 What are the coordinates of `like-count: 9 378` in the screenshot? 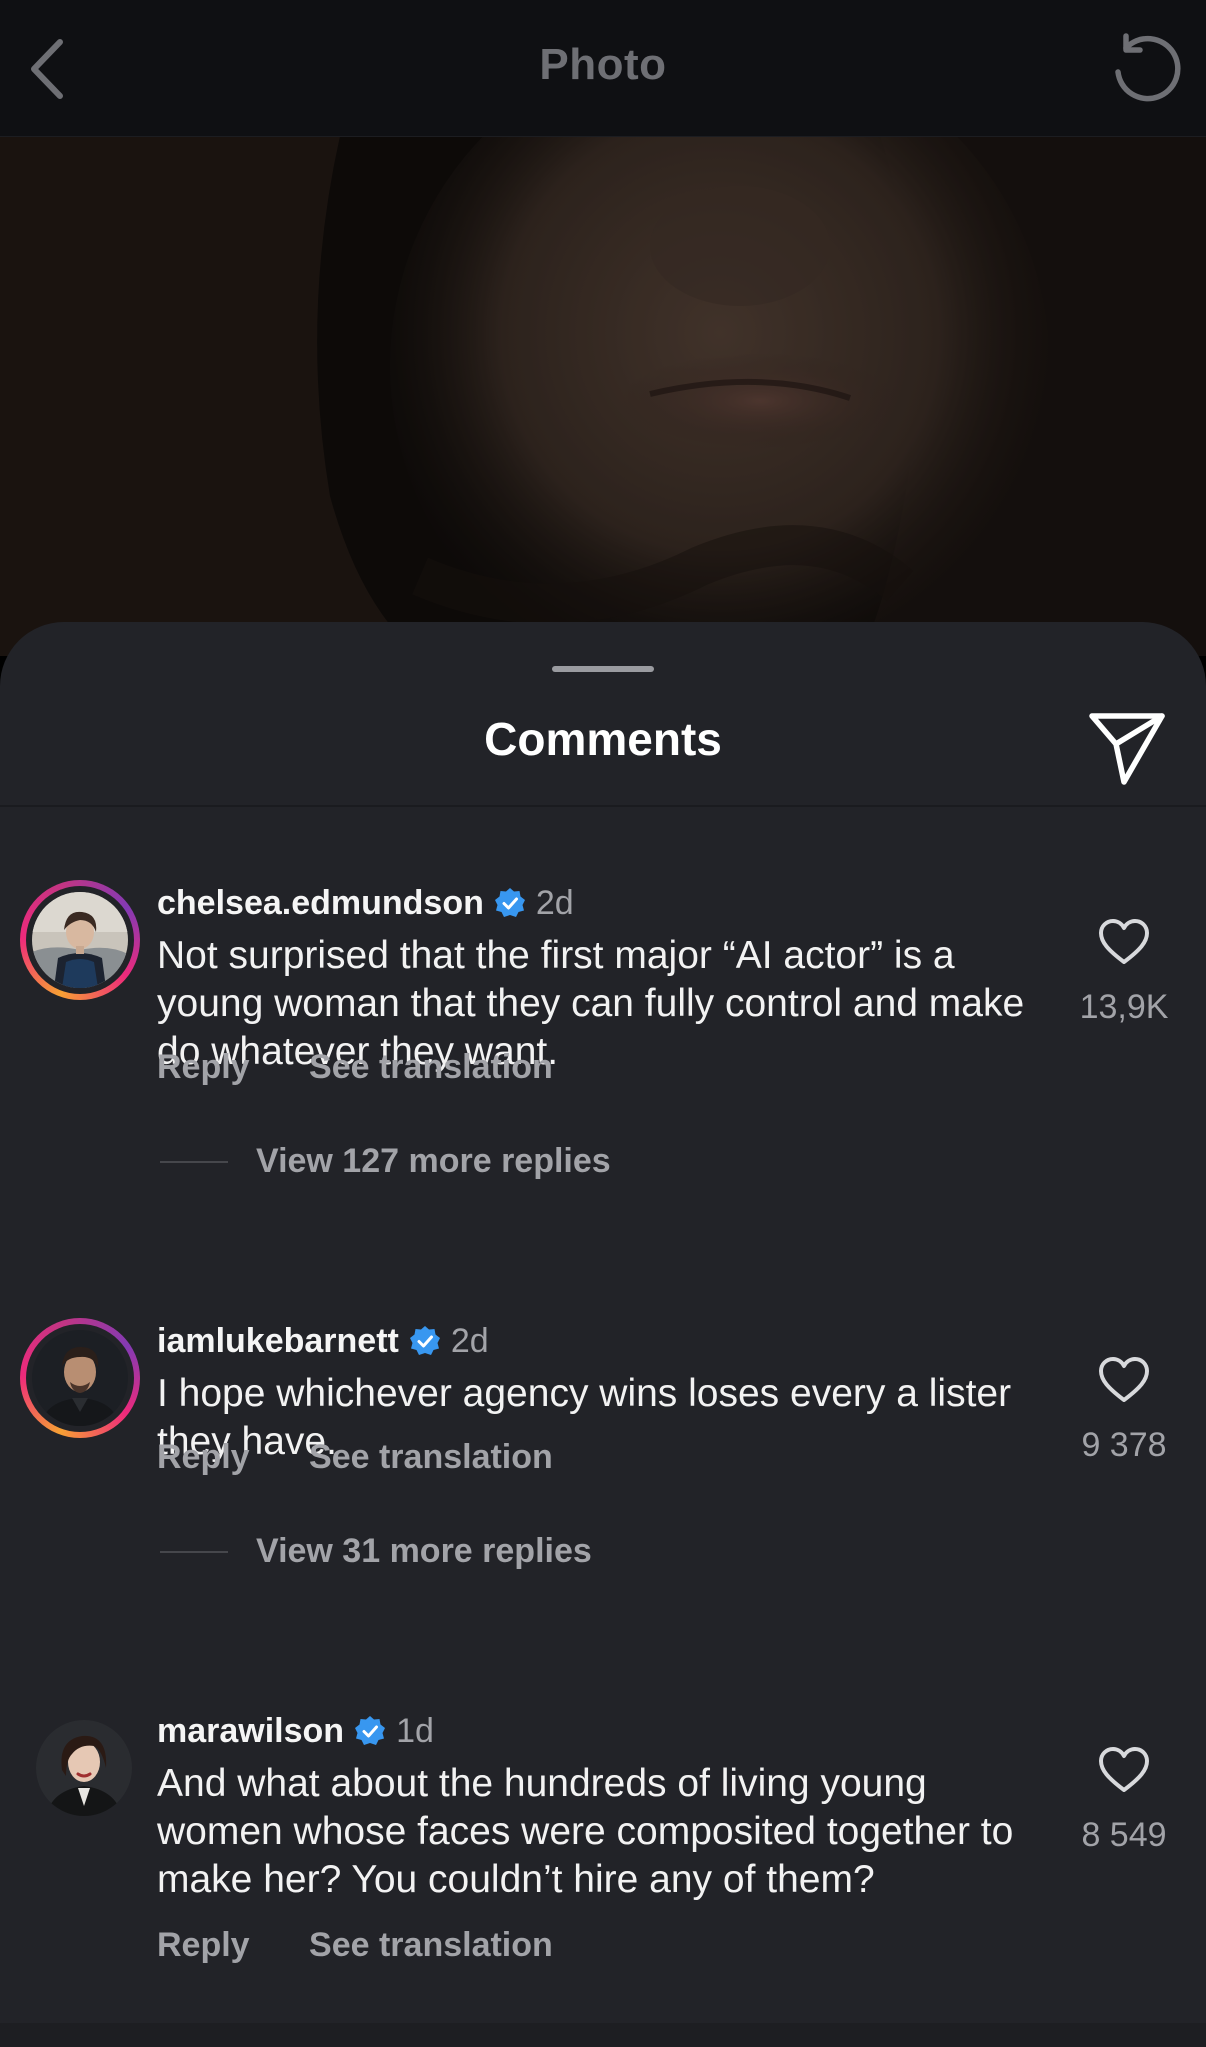 It's located at (1124, 1445).